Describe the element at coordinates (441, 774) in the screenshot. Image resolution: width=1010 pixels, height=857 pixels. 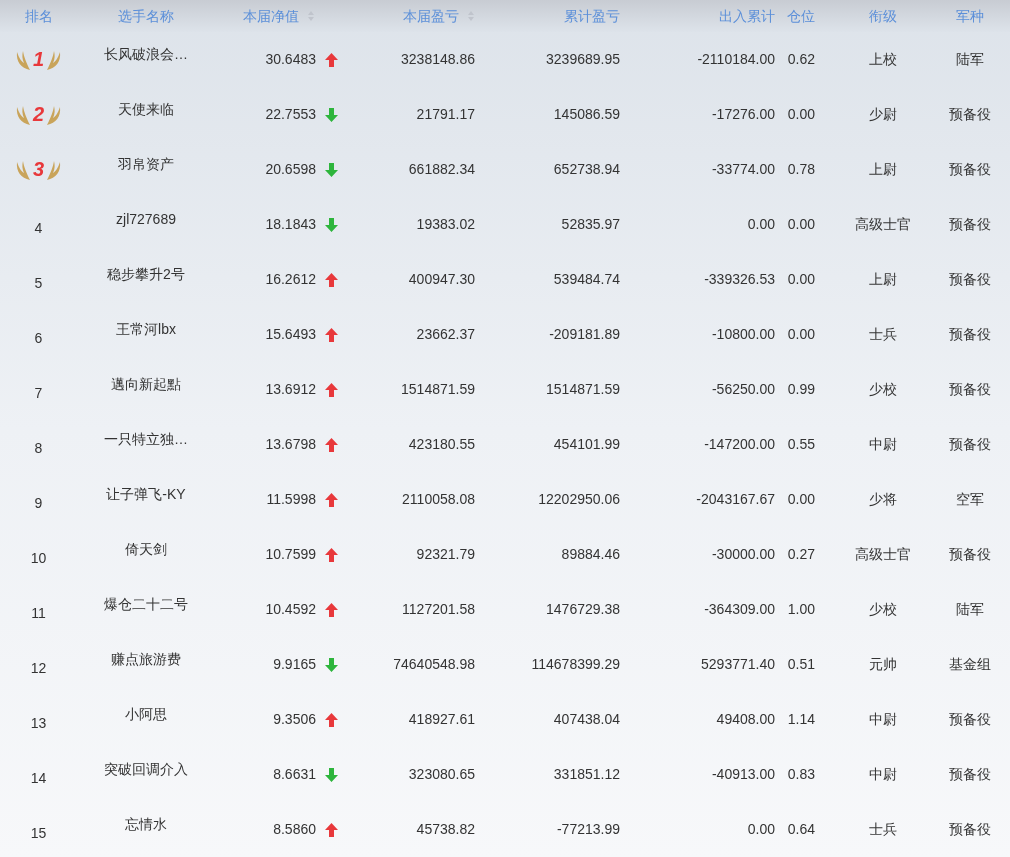
I see `table-cell-text: 323080.65` at that location.